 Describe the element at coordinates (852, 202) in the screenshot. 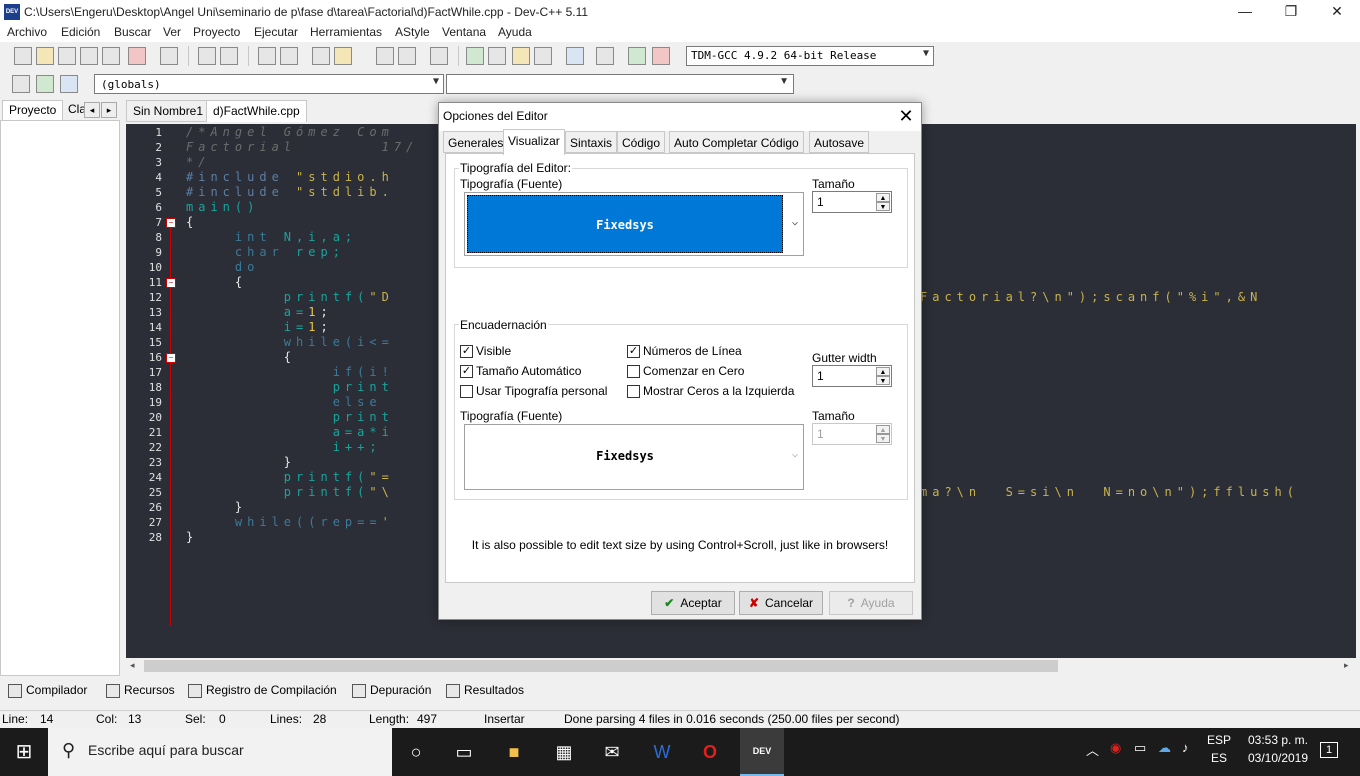

I see `editor-size-spinner: 1 ▲ ▼` at that location.